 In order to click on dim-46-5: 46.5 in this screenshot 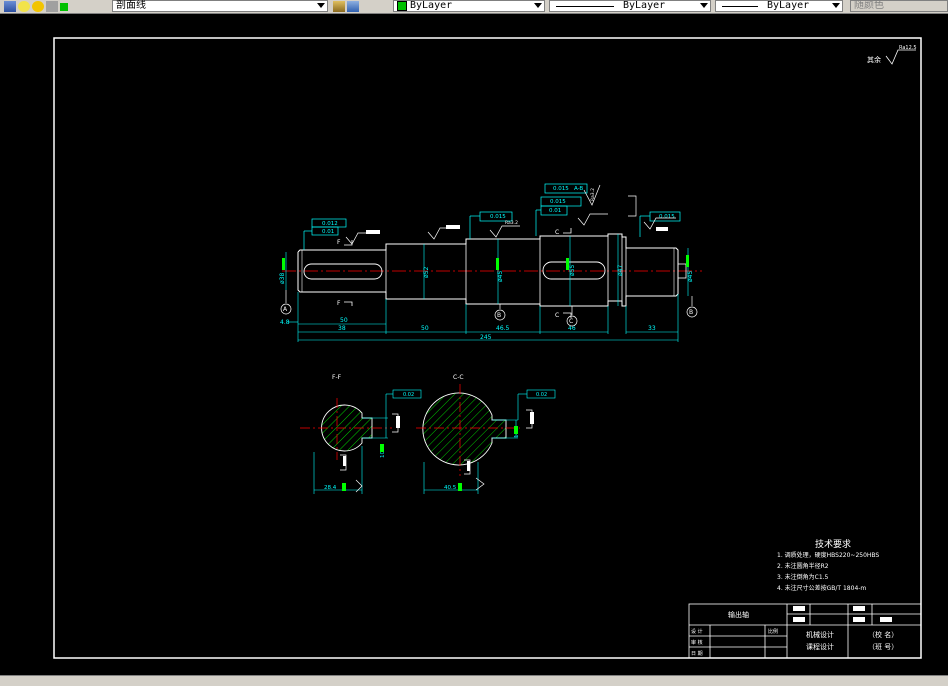, I will do `click(503, 328)`.